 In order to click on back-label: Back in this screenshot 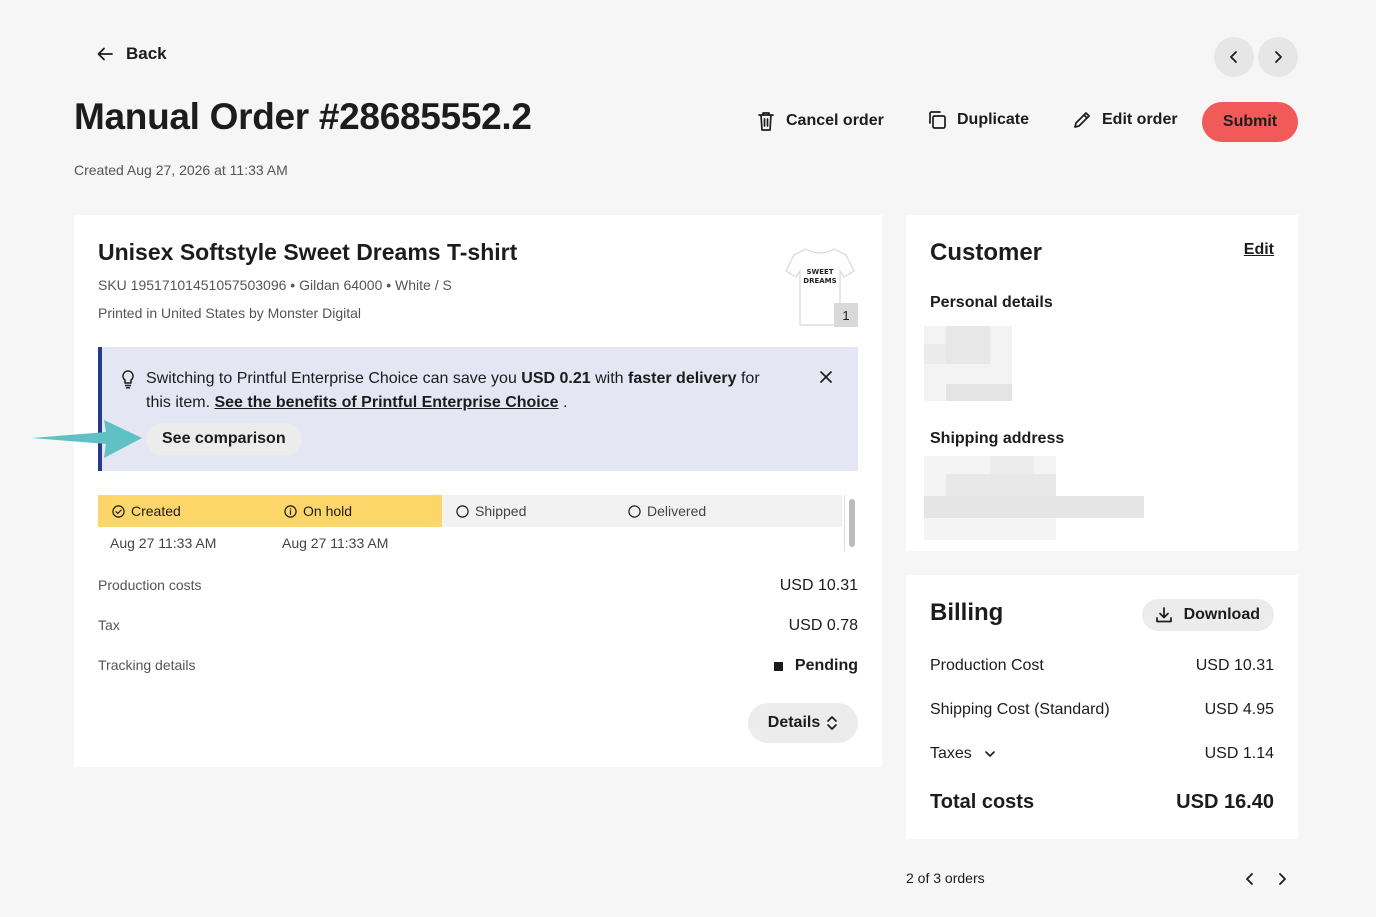, I will do `click(146, 53)`.